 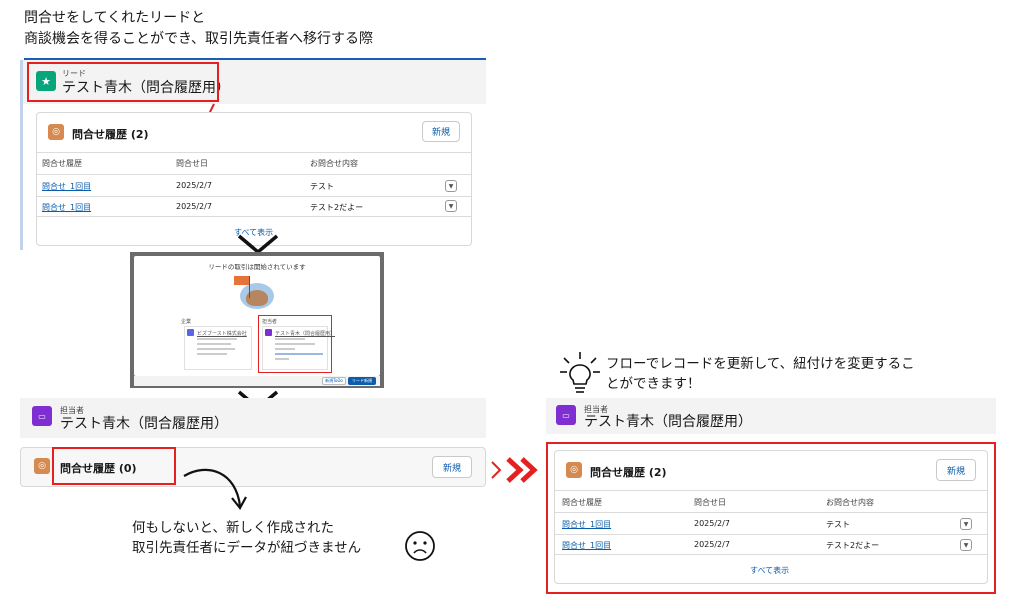 I want to click on bottom-note: 何もしないと、新しく作成された 取引先責任者にデータが紐づきません, so click(x=246, y=538).